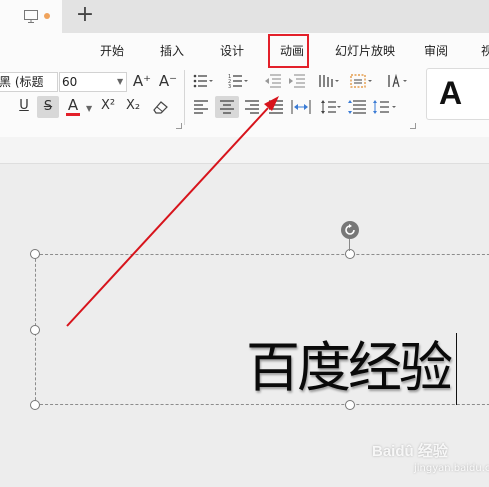  Describe the element at coordinates (70, 82) in the screenshot. I see `font-size-value: 60` at that location.